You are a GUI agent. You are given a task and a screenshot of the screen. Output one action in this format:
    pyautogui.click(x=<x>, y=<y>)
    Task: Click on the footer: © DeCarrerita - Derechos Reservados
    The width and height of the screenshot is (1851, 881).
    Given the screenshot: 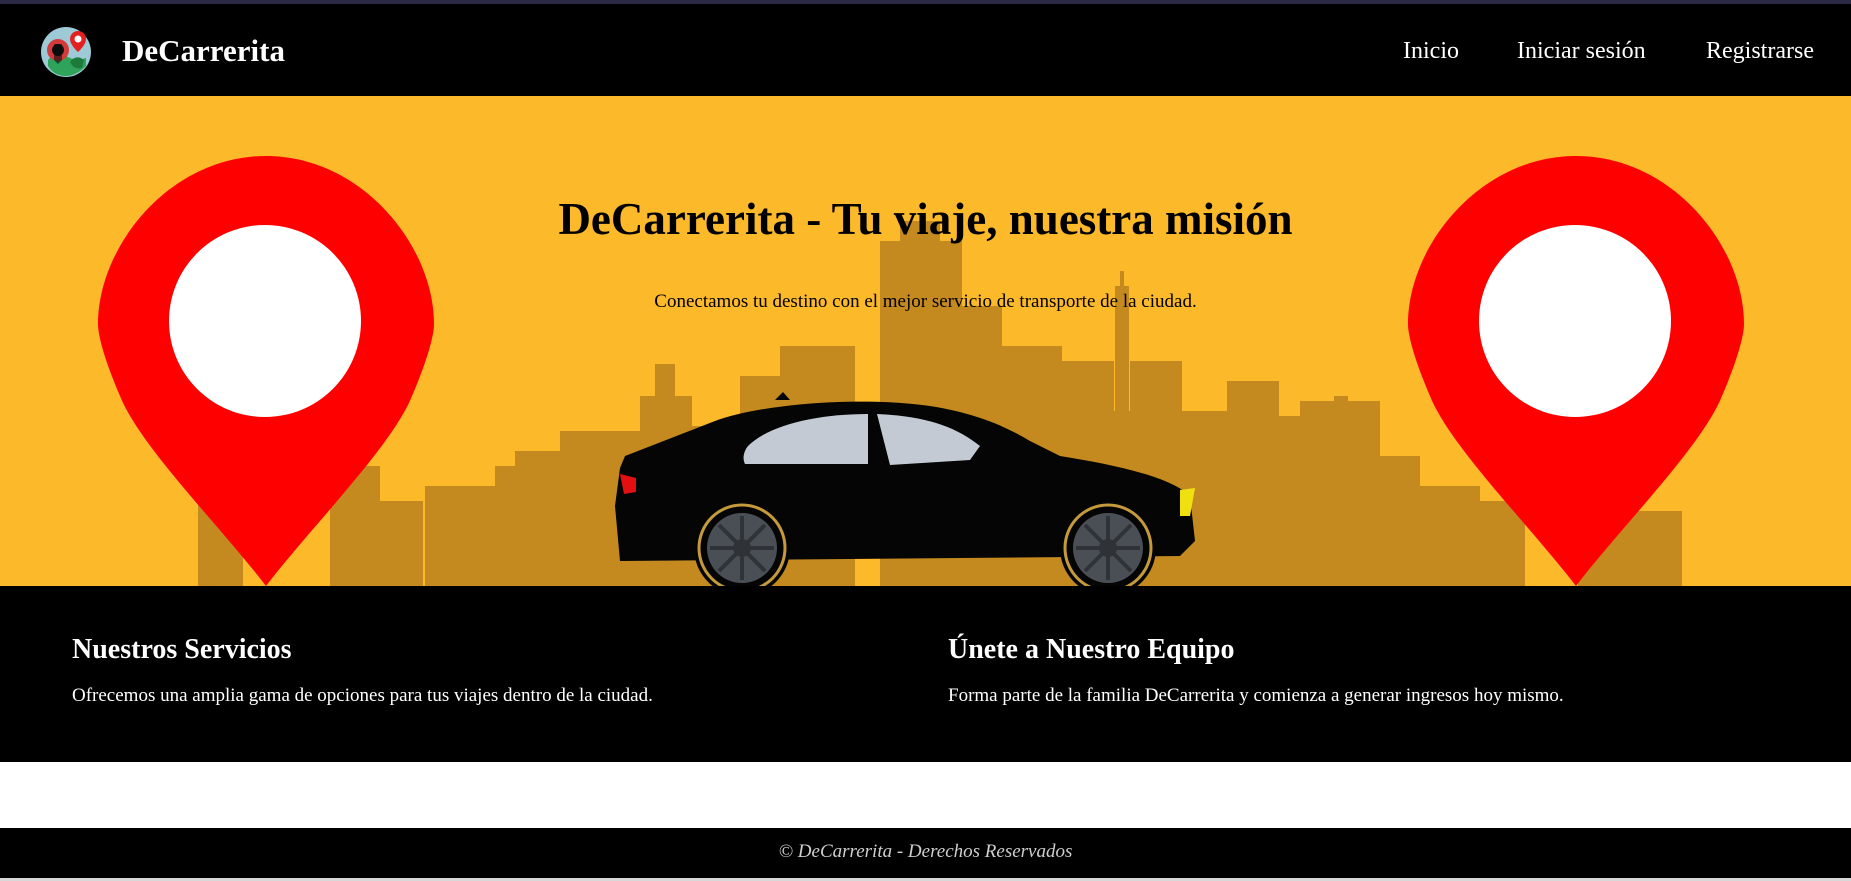 What is the action you would take?
    pyautogui.click(x=925, y=853)
    